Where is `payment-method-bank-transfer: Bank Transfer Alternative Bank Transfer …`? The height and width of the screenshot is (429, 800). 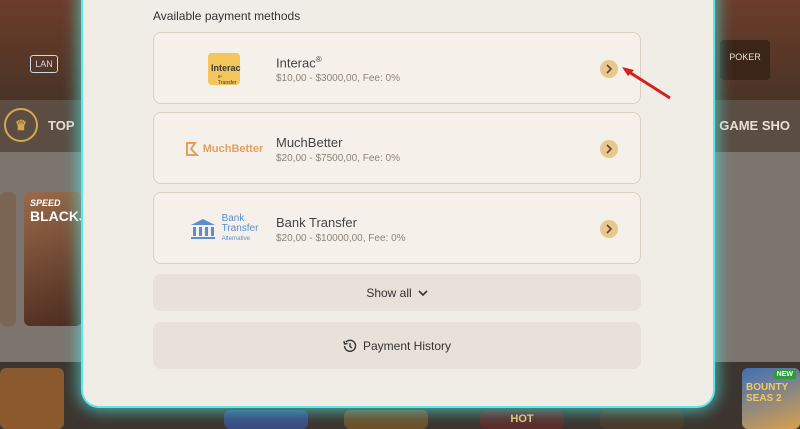
payment-method-bank-transfer: Bank Transfer Alternative Bank Transfer … is located at coordinates (397, 228).